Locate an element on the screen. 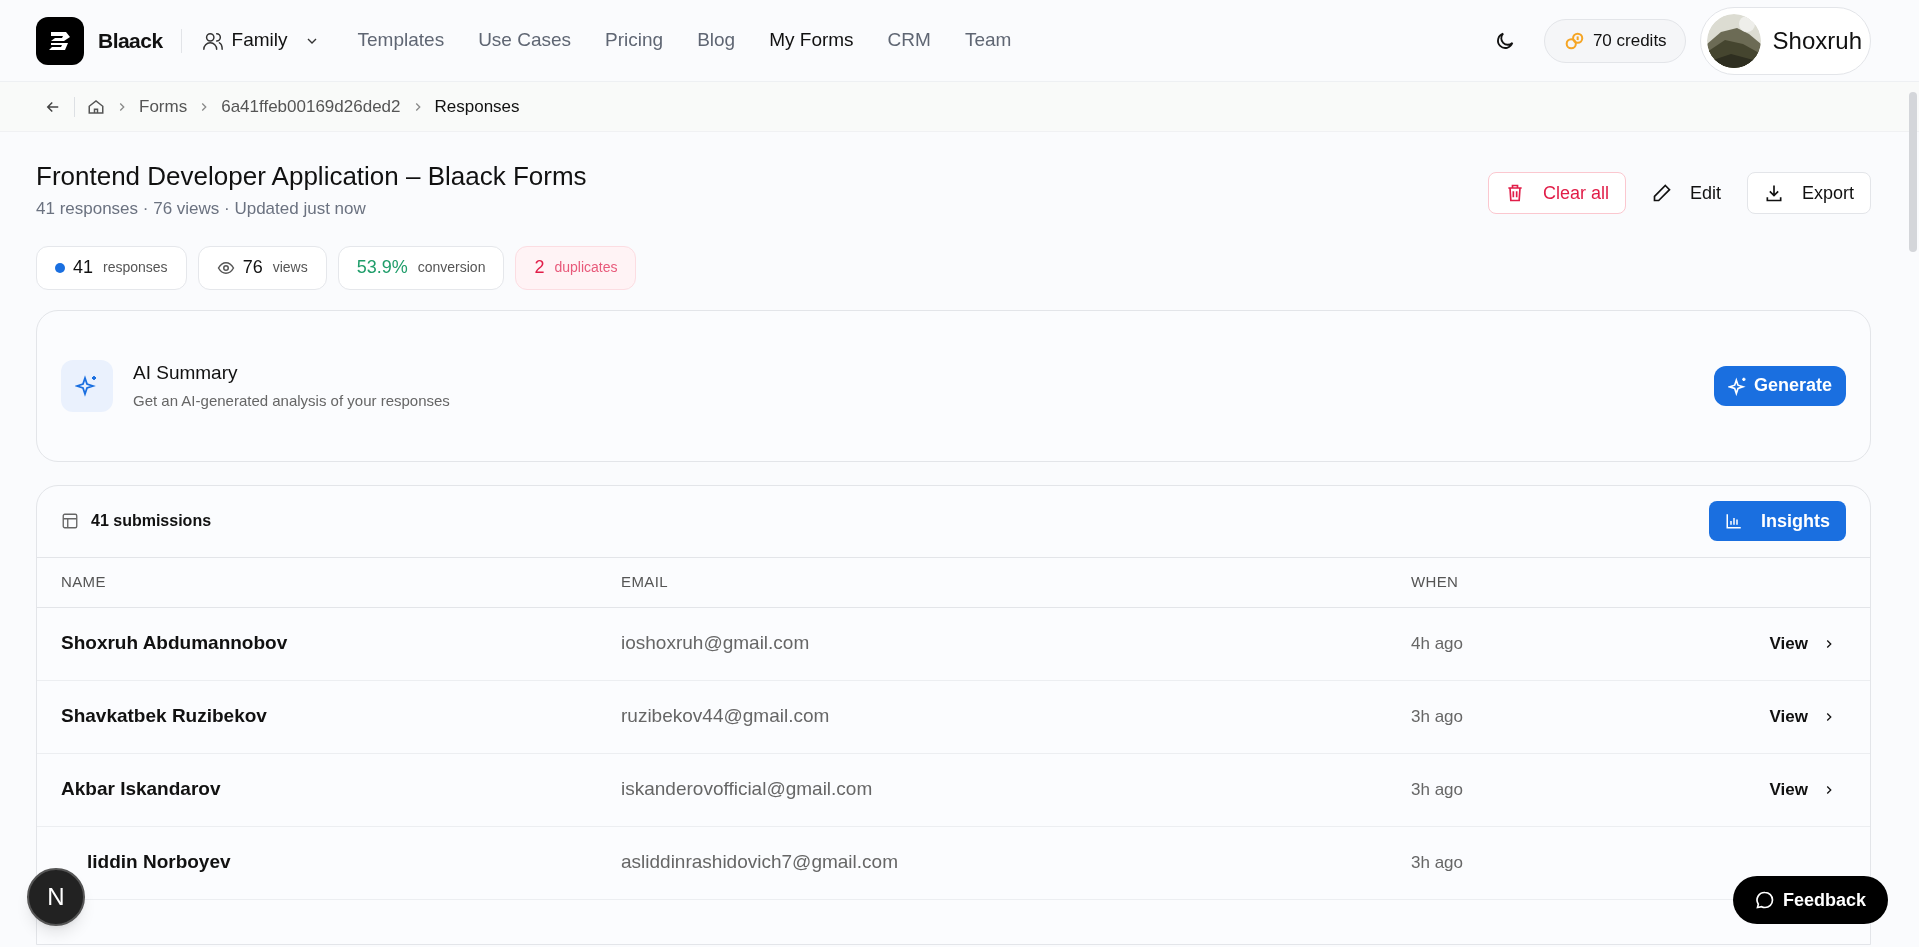 Image resolution: width=1919 pixels, height=947 pixels. name-cell: Shavkatbek Ruzibekov is located at coordinates (164, 716).